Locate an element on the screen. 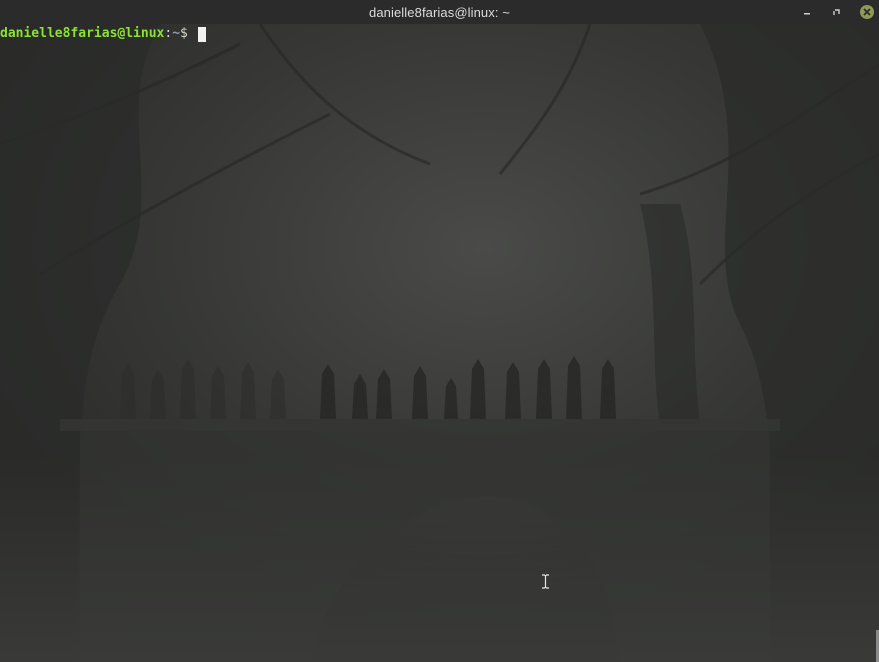 Image resolution: width=879 pixels, height=662 pixels. minimize-button is located at coordinates (807, 12).